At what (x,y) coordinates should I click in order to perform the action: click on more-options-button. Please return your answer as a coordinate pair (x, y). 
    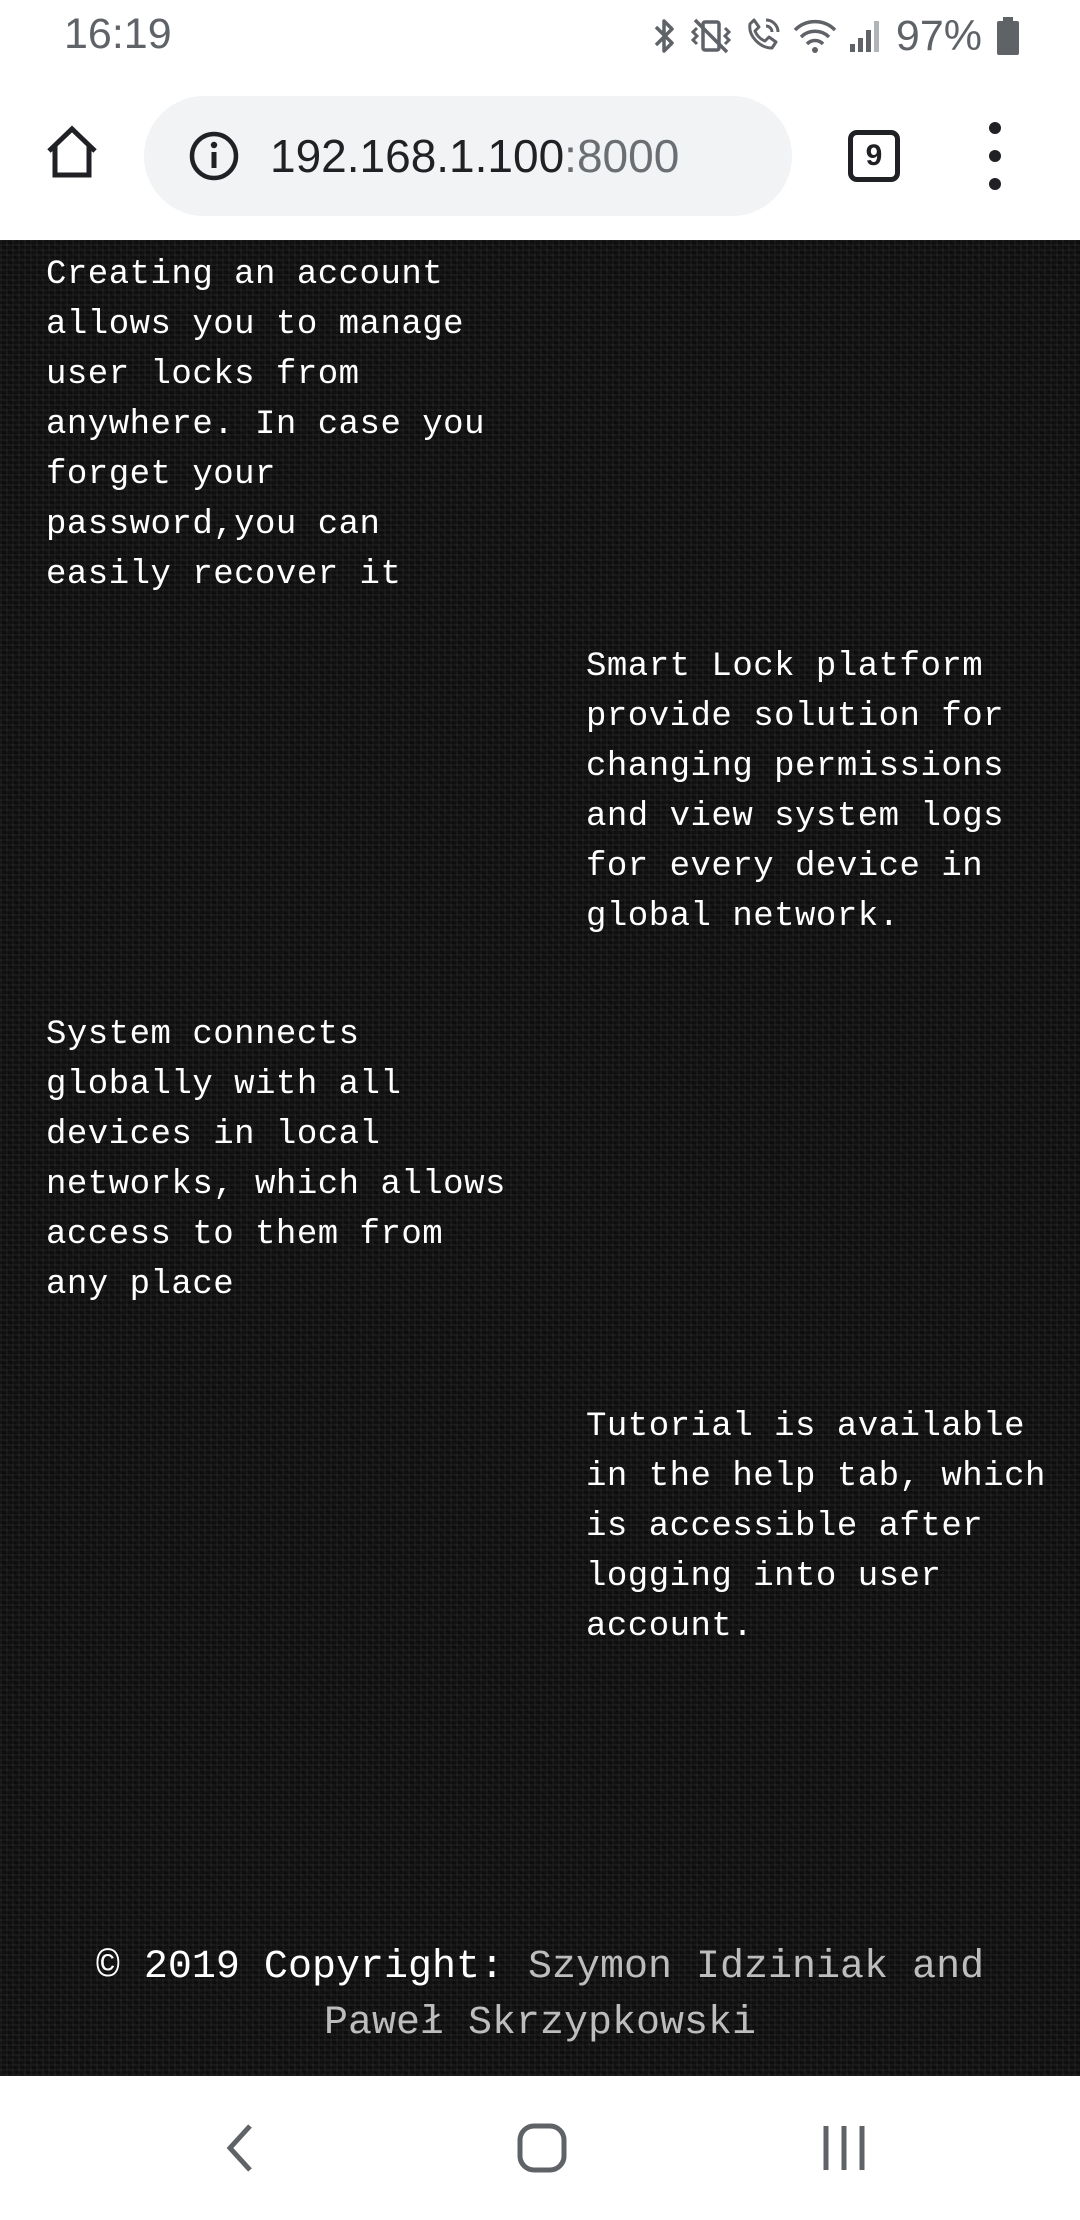
    Looking at the image, I should click on (995, 156).